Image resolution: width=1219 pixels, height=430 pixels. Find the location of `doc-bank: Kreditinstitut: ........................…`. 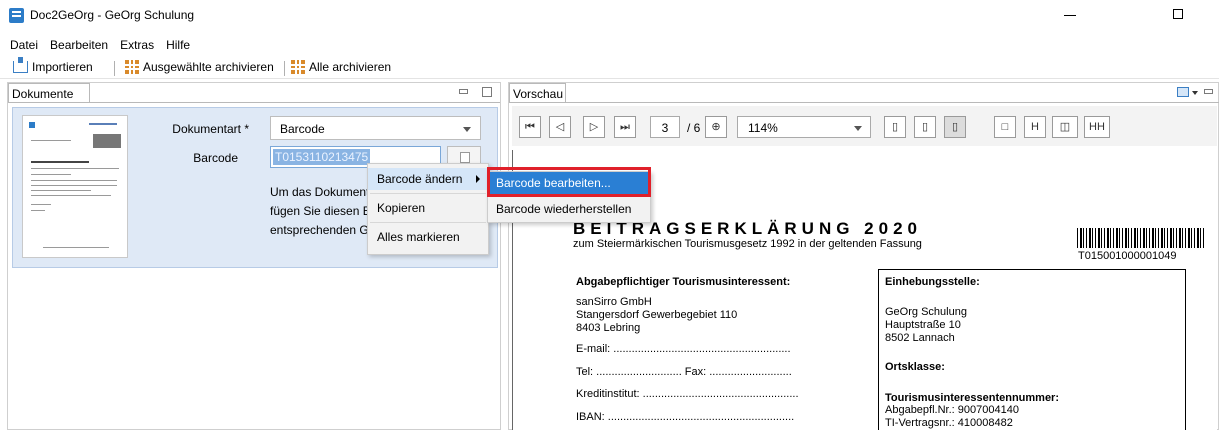

doc-bank: Kreditinstitut: ........................… is located at coordinates (687, 394).